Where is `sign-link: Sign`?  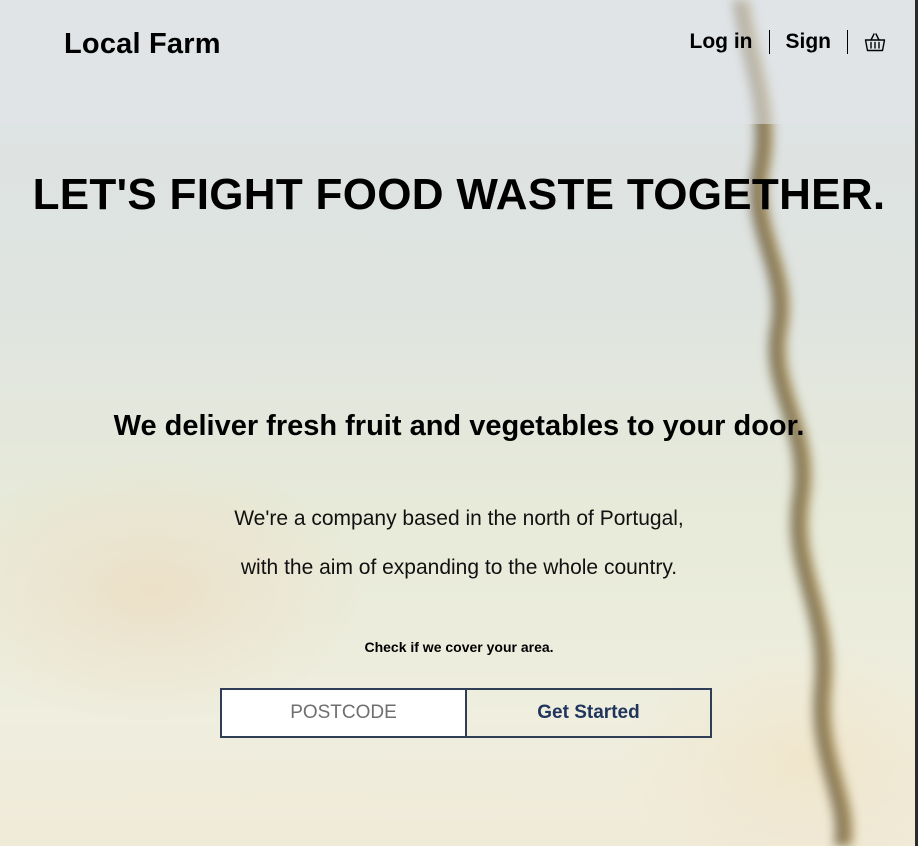
sign-link: Sign is located at coordinates (809, 42).